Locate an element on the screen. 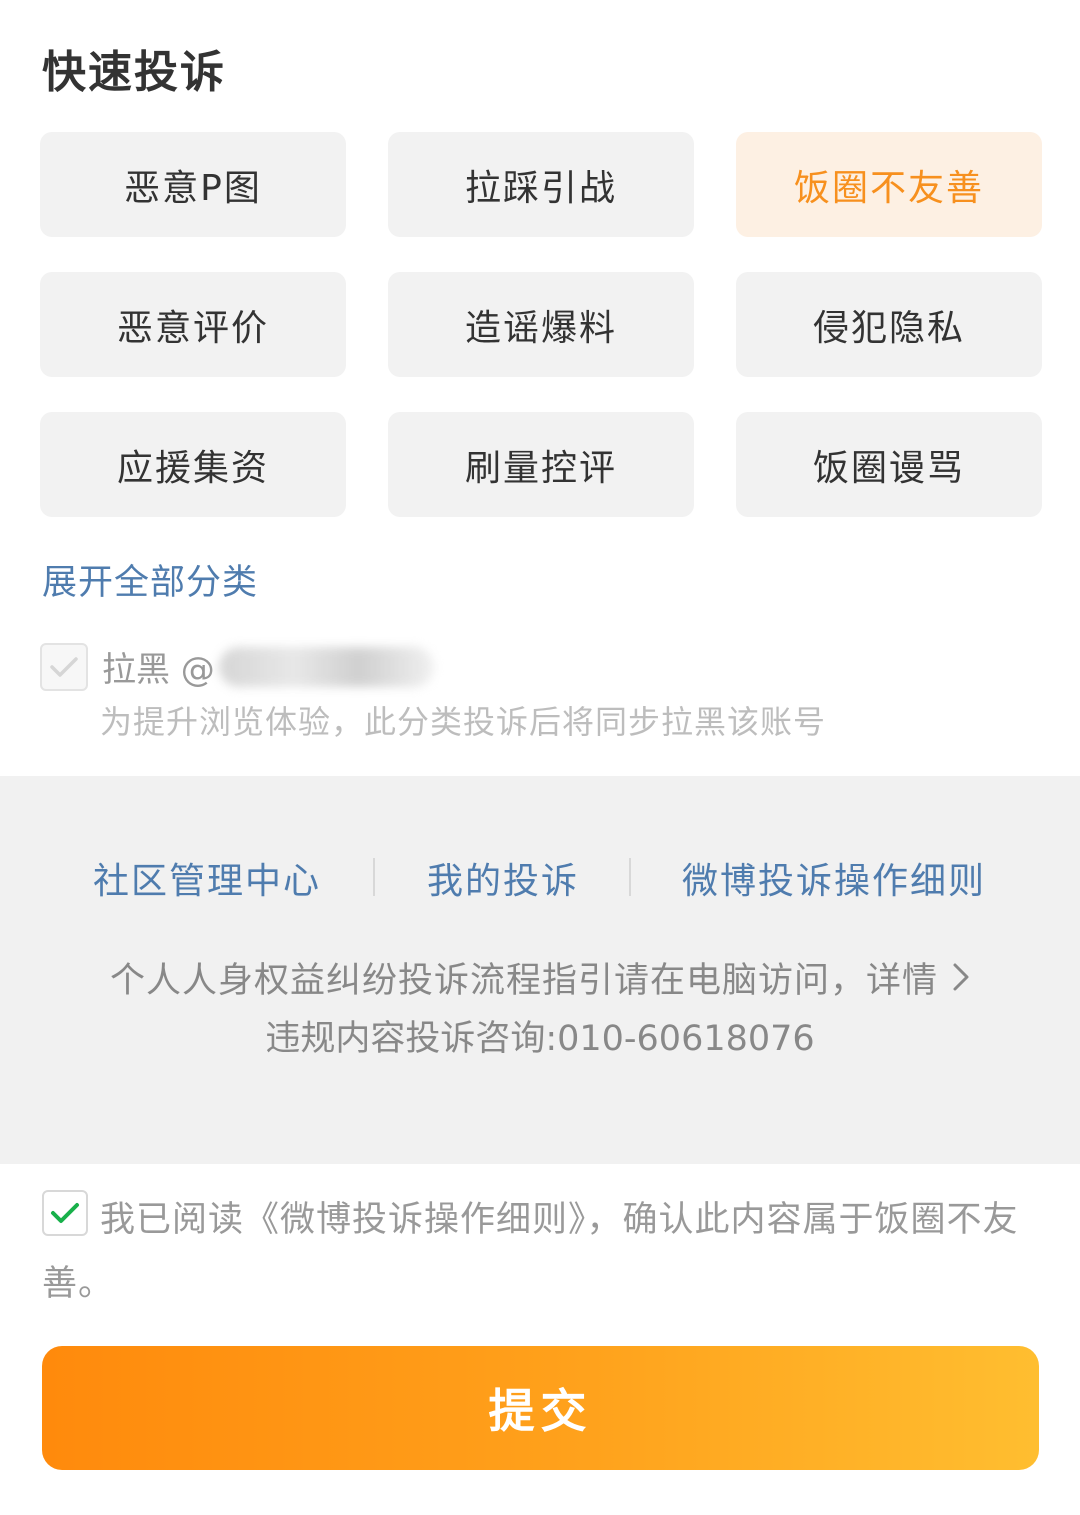 The height and width of the screenshot is (1515, 1080). hotline-text: 违规内容投诉咨询:010-60618076 is located at coordinates (540, 1039).